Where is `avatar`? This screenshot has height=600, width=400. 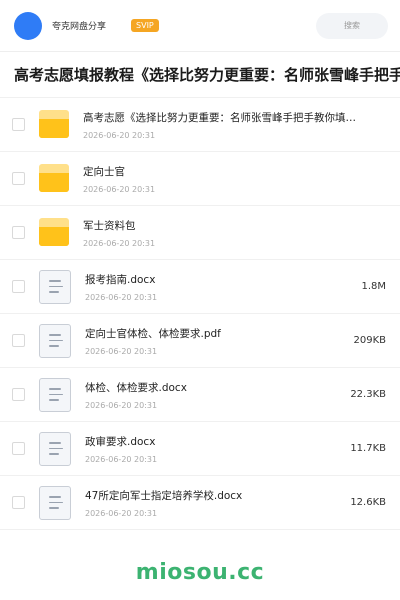
avatar is located at coordinates (28, 25).